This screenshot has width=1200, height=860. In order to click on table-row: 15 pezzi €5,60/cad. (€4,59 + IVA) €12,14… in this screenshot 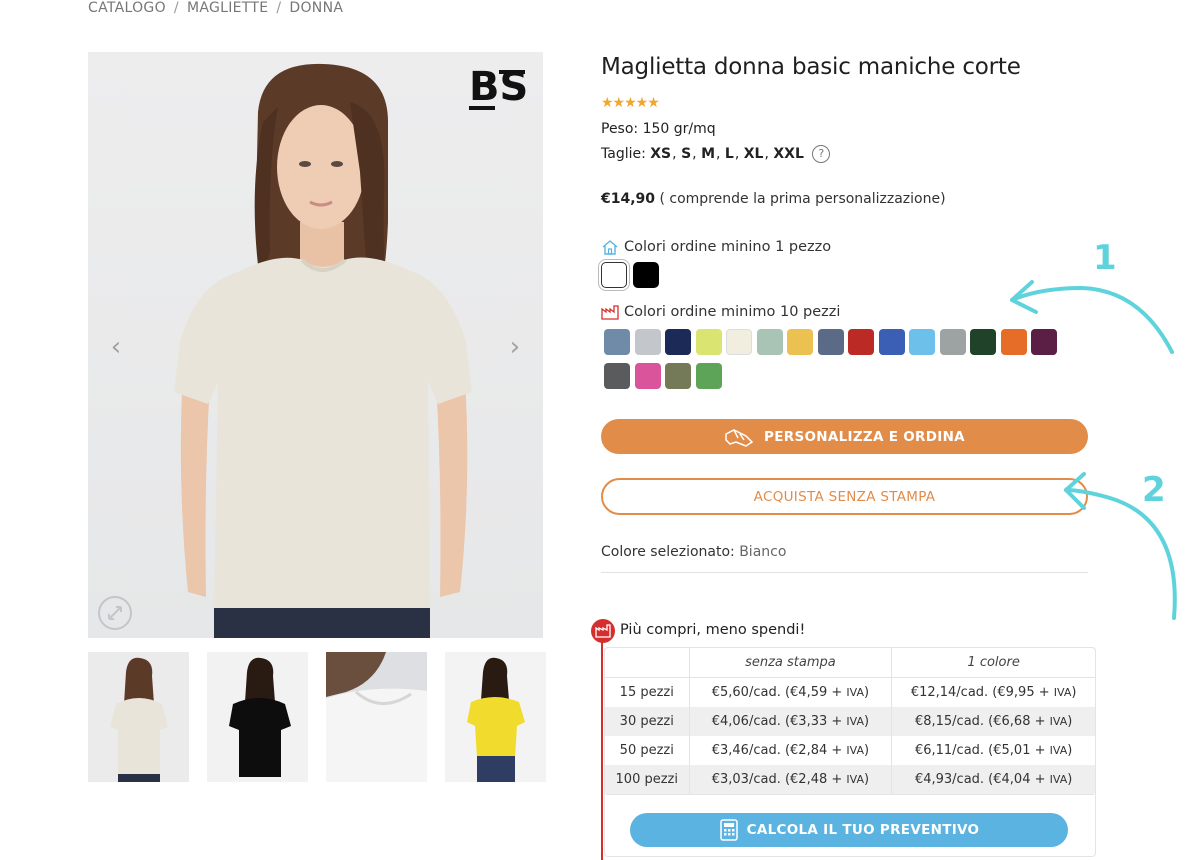, I will do `click(850, 692)`.